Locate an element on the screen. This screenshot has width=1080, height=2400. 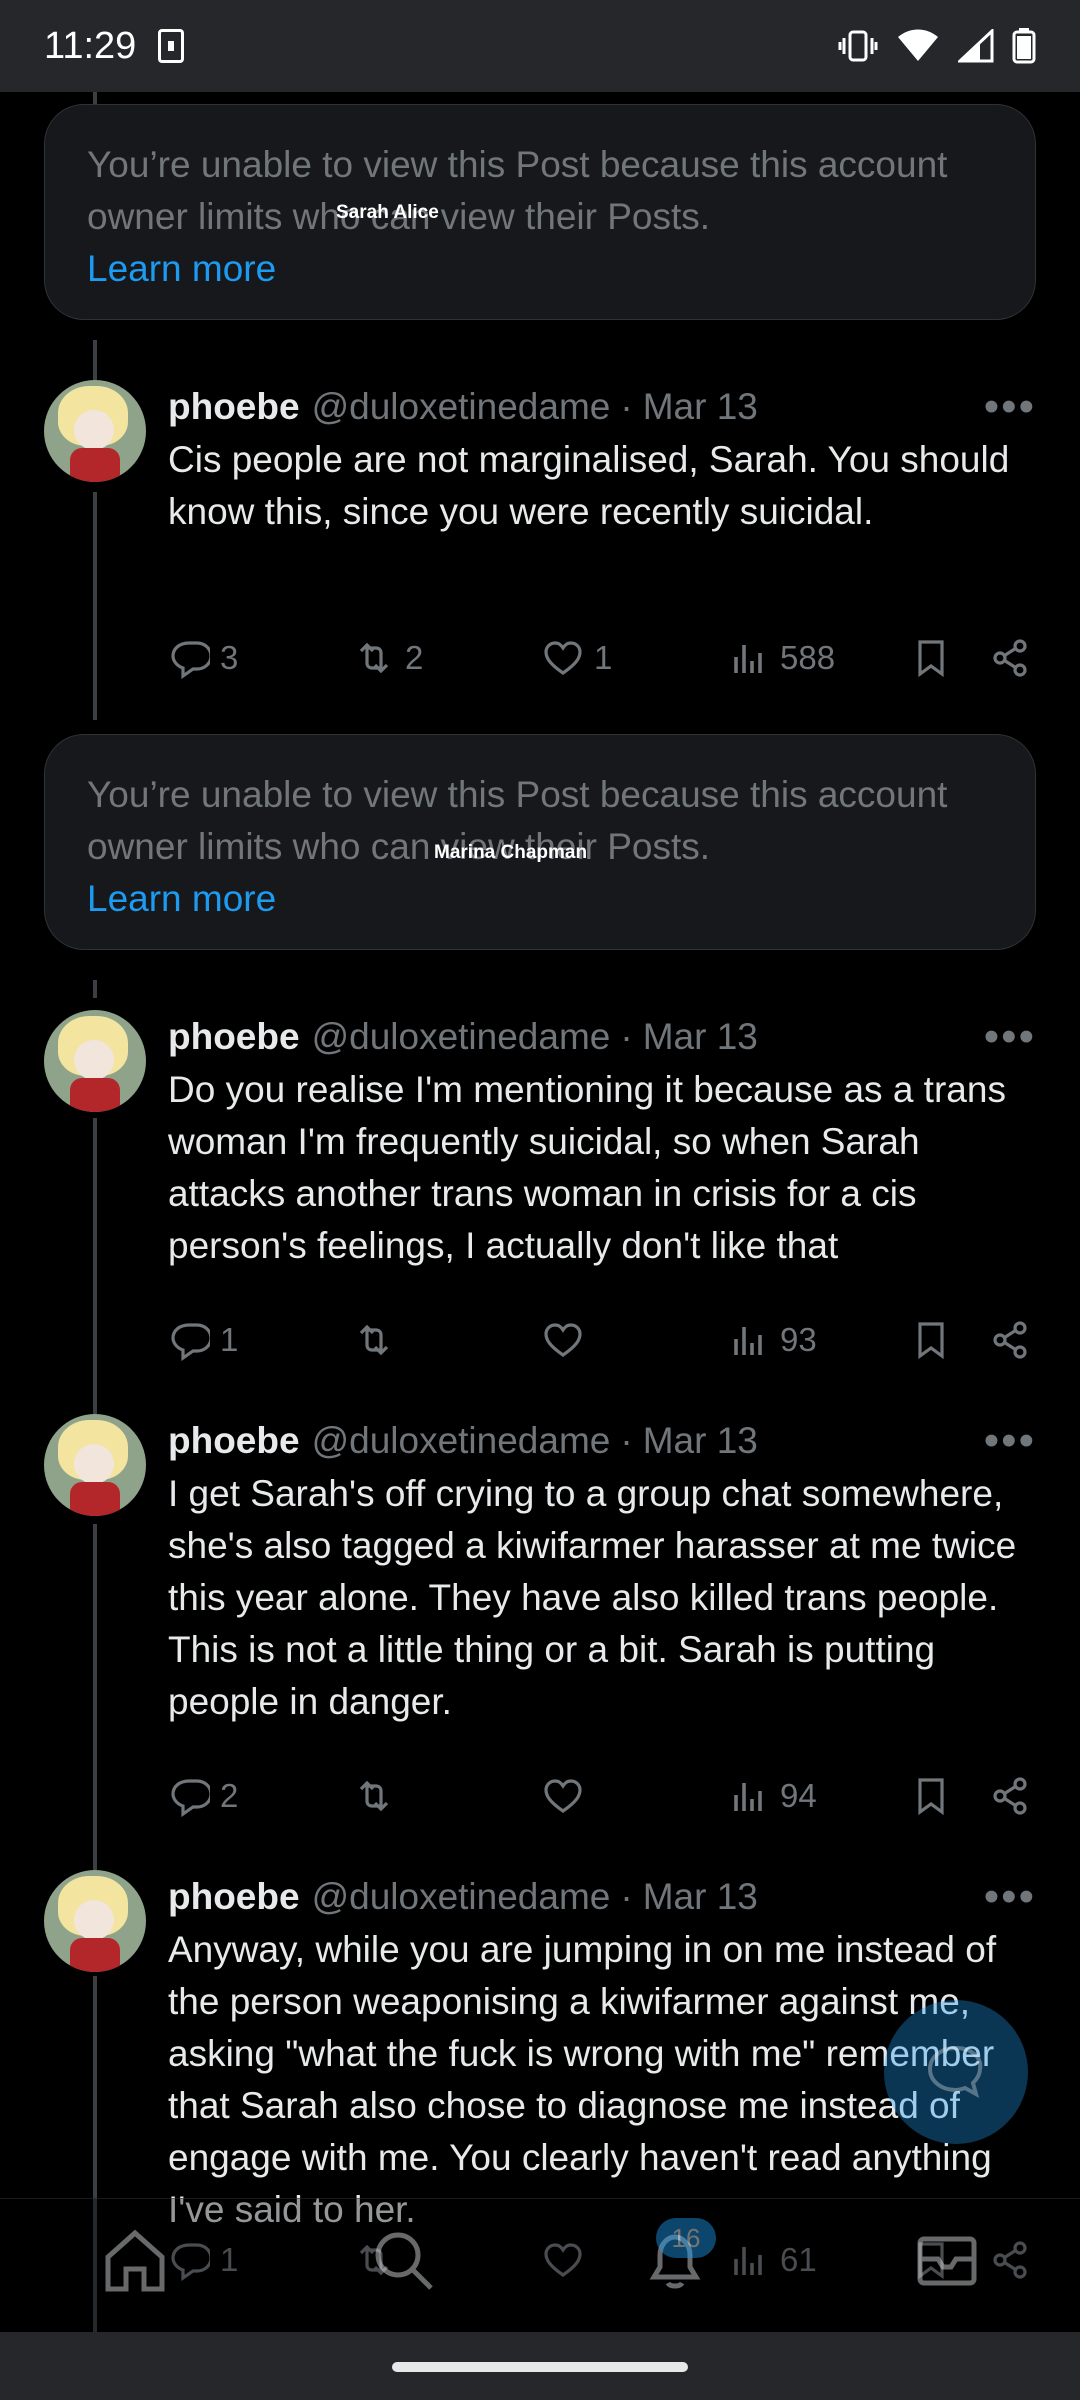
signal-icon is located at coordinates (976, 46).